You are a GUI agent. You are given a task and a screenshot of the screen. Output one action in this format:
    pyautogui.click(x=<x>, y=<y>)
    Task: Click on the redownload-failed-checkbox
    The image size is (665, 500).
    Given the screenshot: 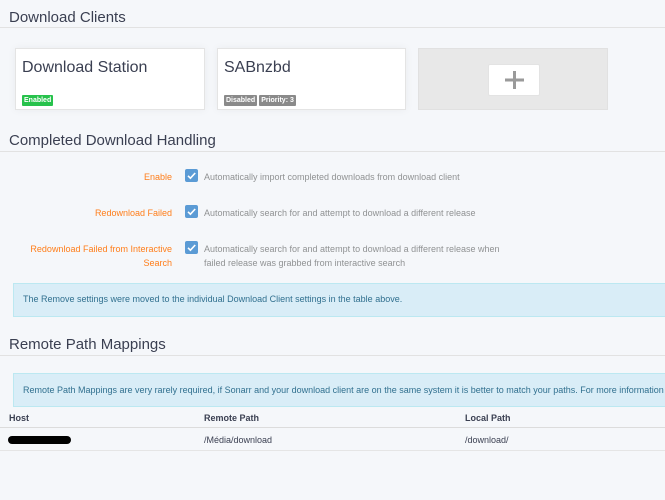 What is the action you would take?
    pyautogui.click(x=191, y=211)
    